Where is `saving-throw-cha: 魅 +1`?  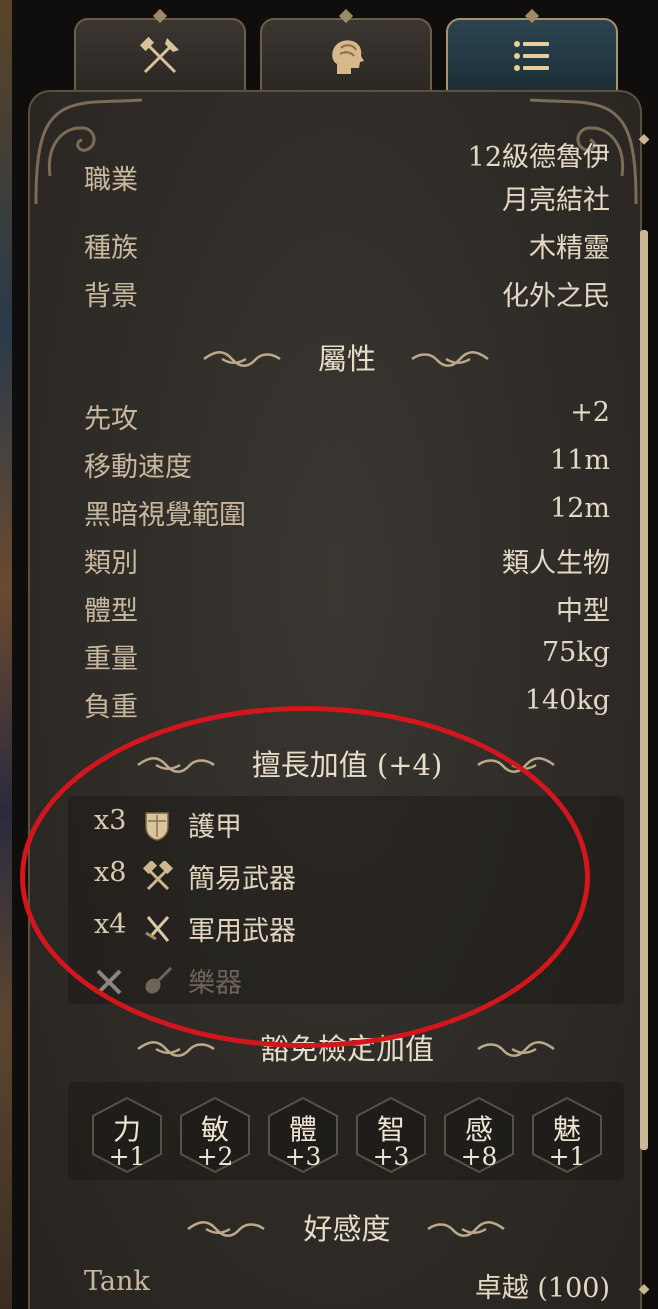 saving-throw-cha: 魅 +1 is located at coordinates (567, 1135).